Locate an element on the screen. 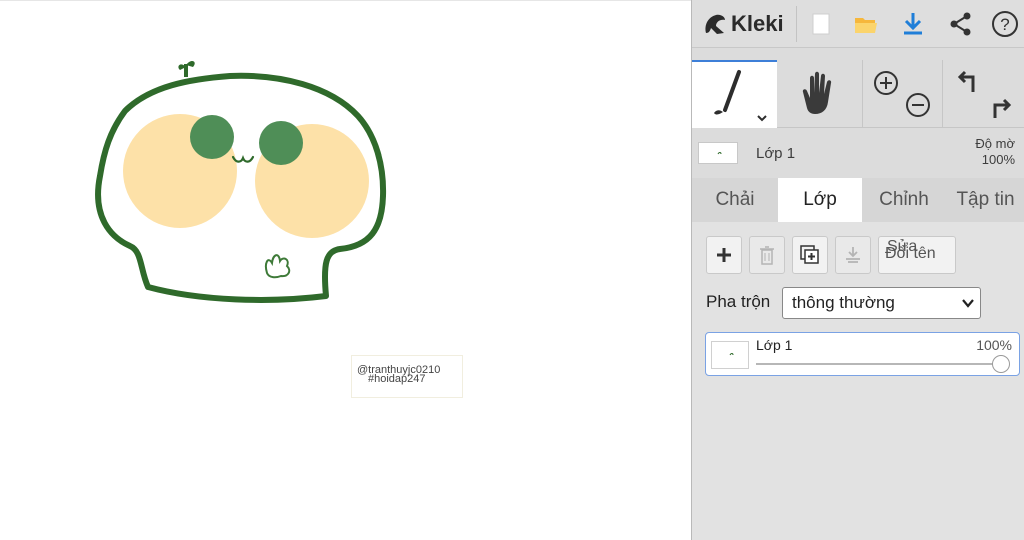 Image resolution: width=1024 pixels, height=540 pixels. top-bar: Kleki ? is located at coordinates (858, 24).